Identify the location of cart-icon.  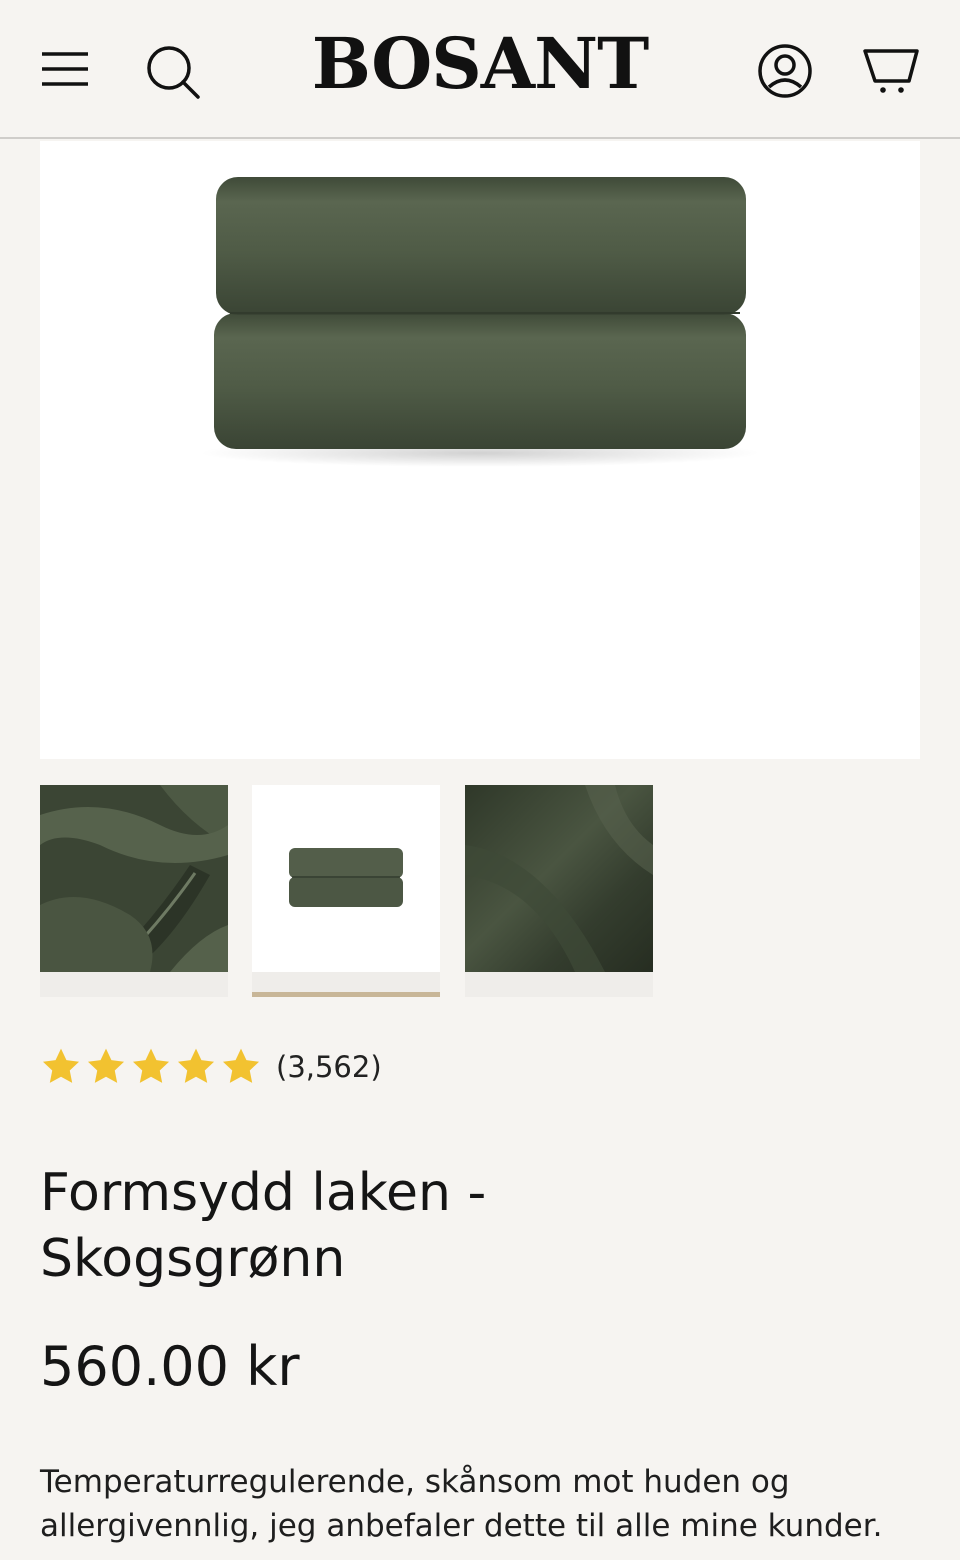
(891, 70).